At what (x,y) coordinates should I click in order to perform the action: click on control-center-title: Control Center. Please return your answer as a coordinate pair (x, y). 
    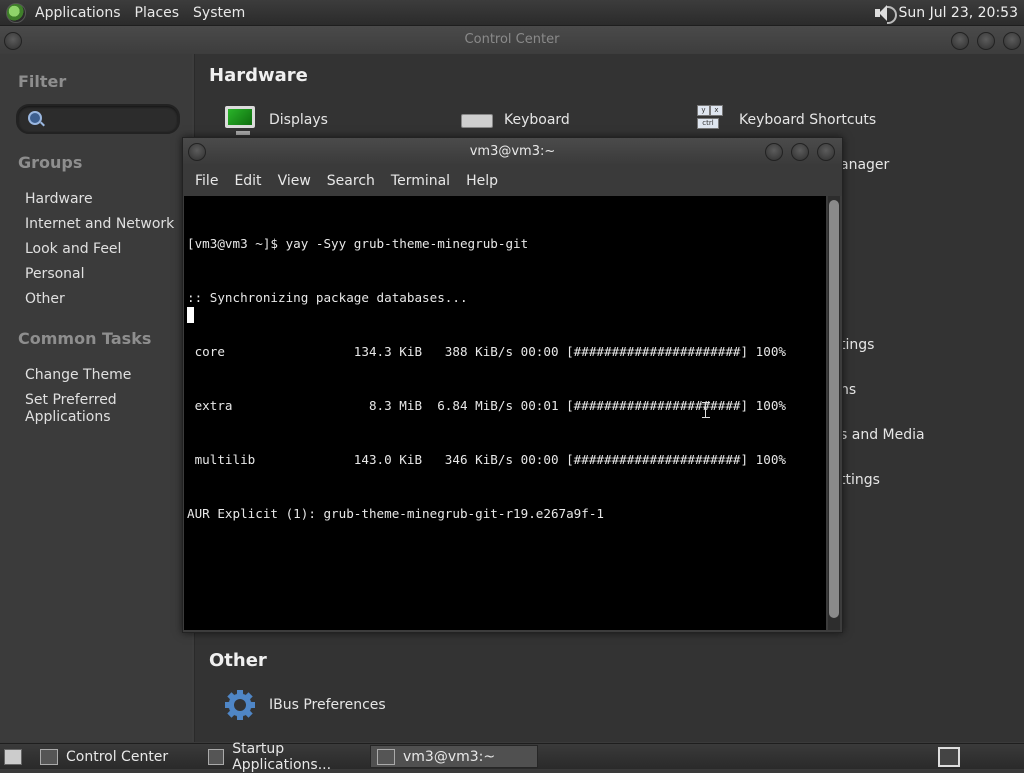
    Looking at the image, I should click on (512, 39).